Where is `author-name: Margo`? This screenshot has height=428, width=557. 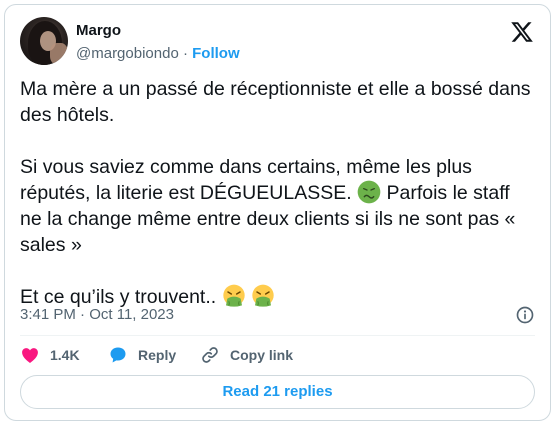
author-name: Margo is located at coordinates (98, 30).